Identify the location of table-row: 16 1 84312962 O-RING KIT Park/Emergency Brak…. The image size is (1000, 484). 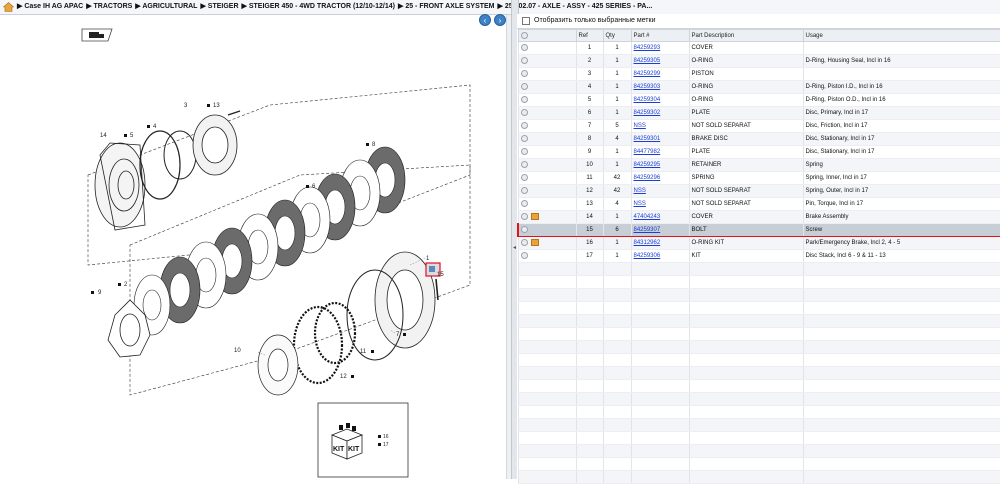
(758, 243).